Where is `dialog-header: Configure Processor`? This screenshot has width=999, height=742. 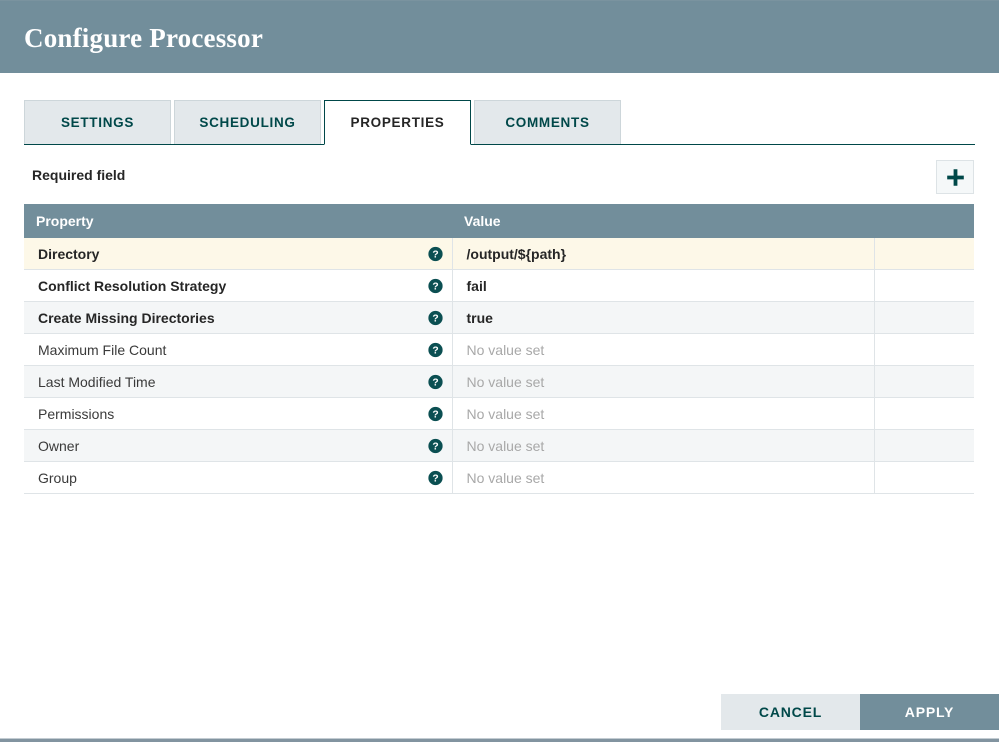 dialog-header: Configure Processor is located at coordinates (499, 36).